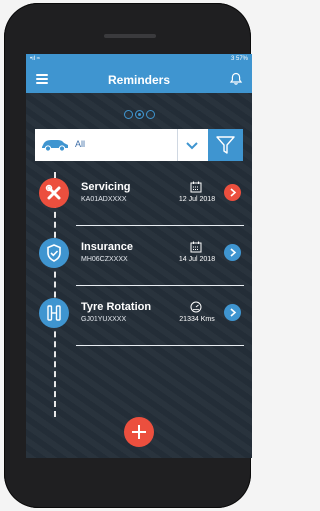  I want to click on reminder-item-insurance: Insurance MH06CZXXXX 14 Jul 2018, so click(139, 258).